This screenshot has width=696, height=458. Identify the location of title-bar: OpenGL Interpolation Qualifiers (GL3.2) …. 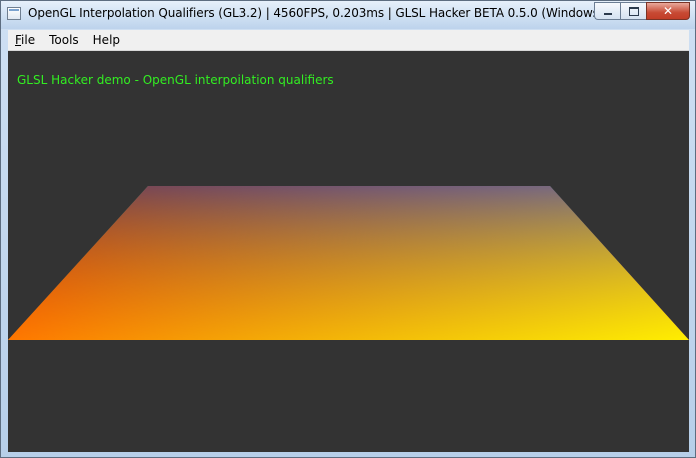
(348, 15).